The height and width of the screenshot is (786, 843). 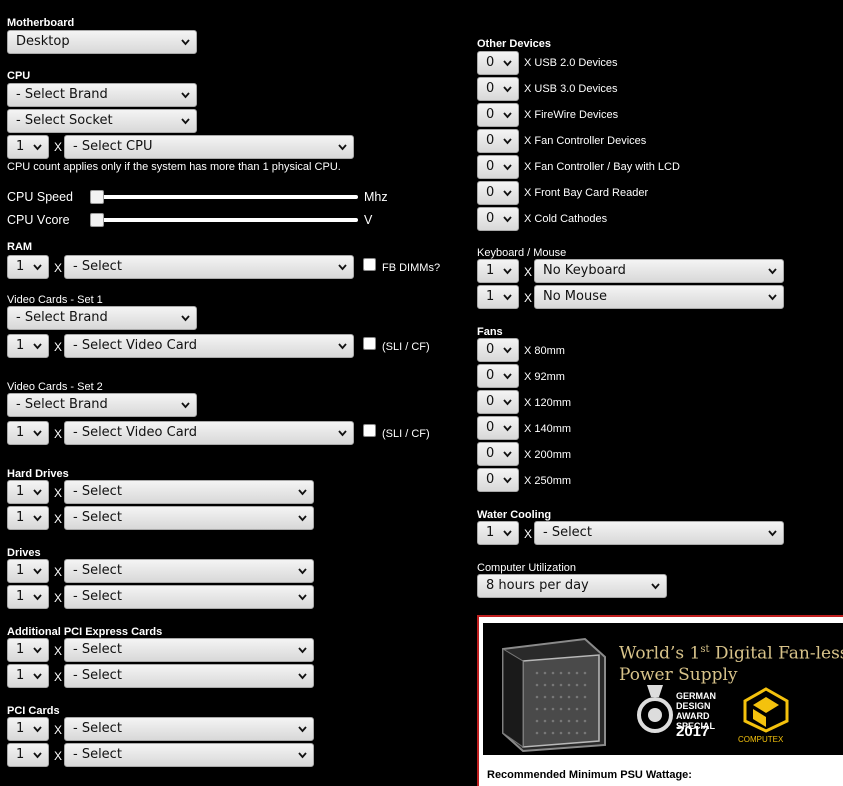 I want to click on cpu-brand-select: - Select Brand, so click(x=102, y=95).